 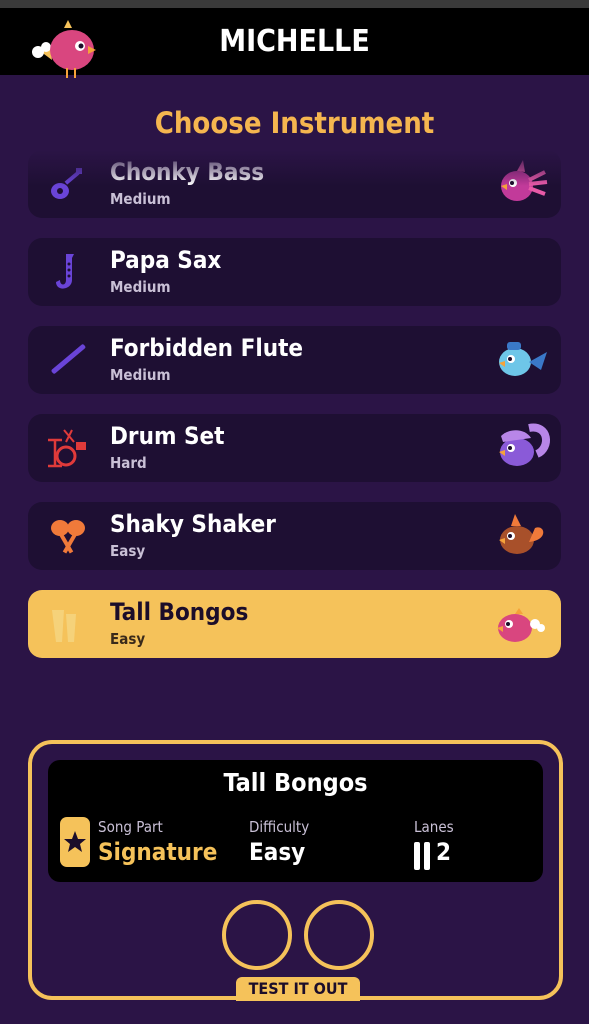 I want to click on flute-icon, so click(x=68, y=359).